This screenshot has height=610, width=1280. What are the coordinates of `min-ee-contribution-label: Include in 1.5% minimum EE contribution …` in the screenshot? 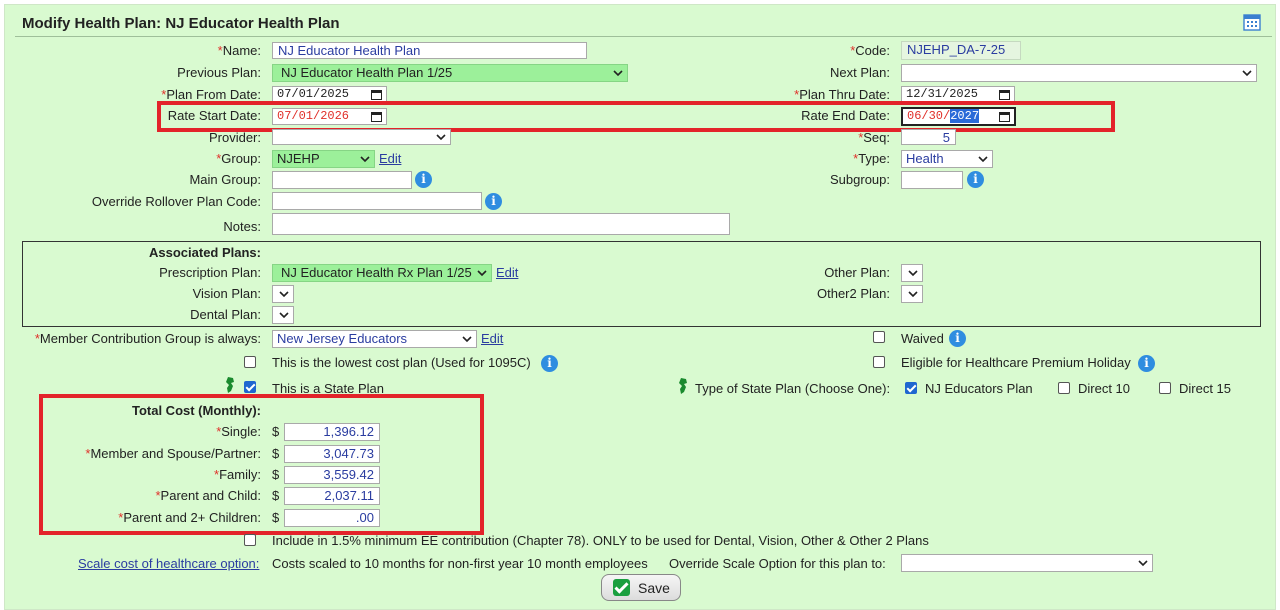 It's located at (600, 540).